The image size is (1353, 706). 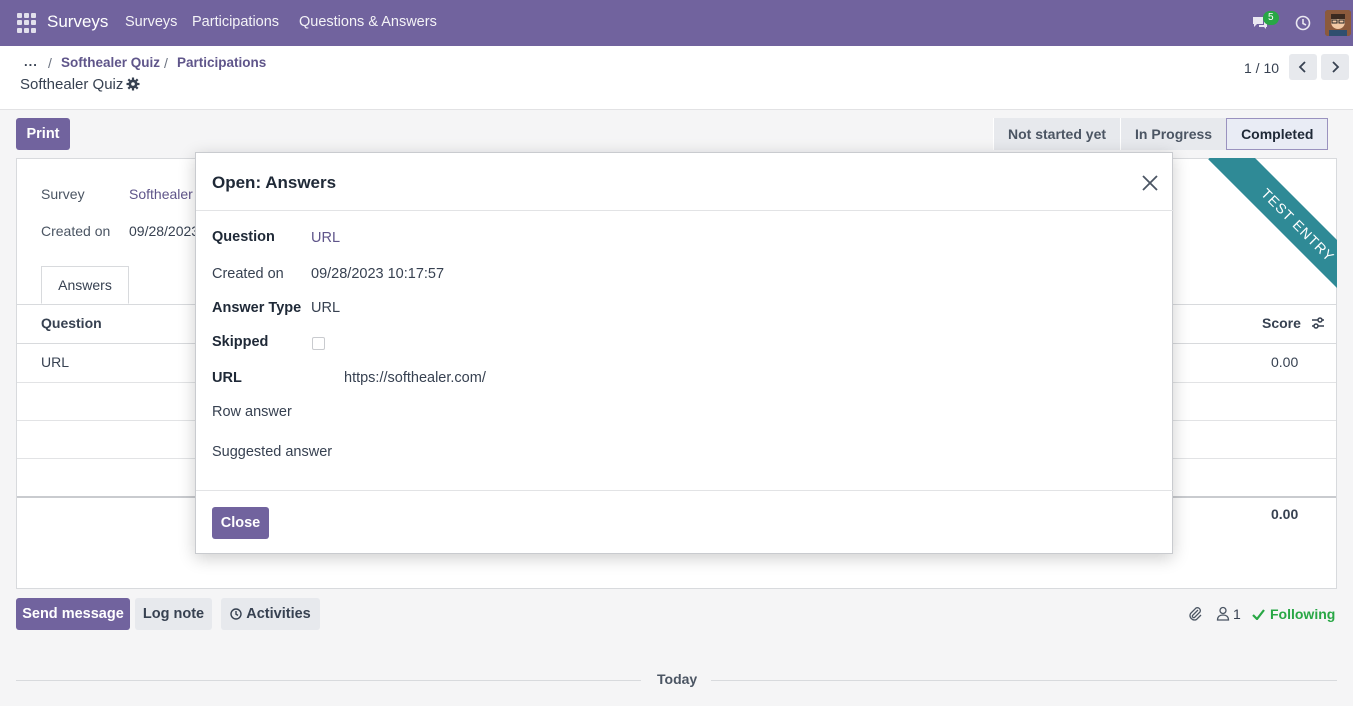 What do you see at coordinates (685, 210) in the screenshot?
I see `dialog-header-divider` at bounding box center [685, 210].